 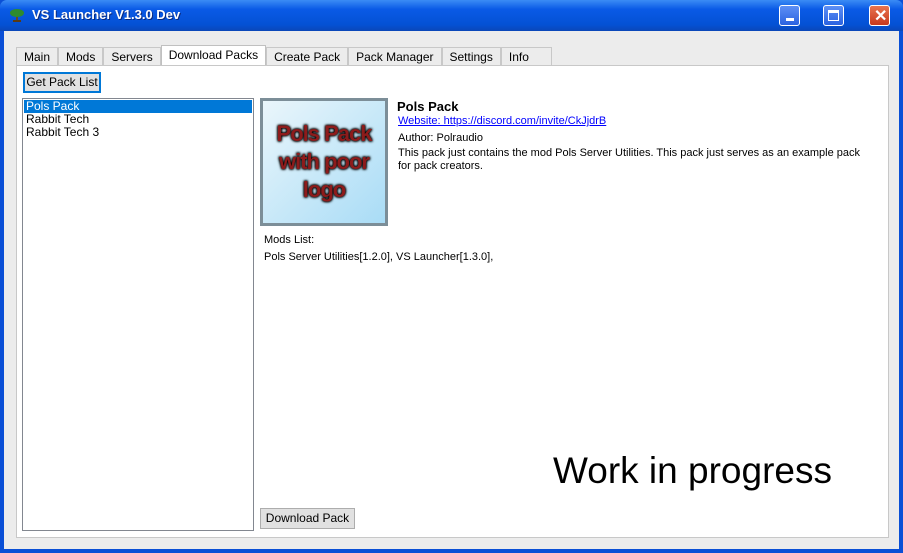 I want to click on minimize-button, so click(x=789, y=15).